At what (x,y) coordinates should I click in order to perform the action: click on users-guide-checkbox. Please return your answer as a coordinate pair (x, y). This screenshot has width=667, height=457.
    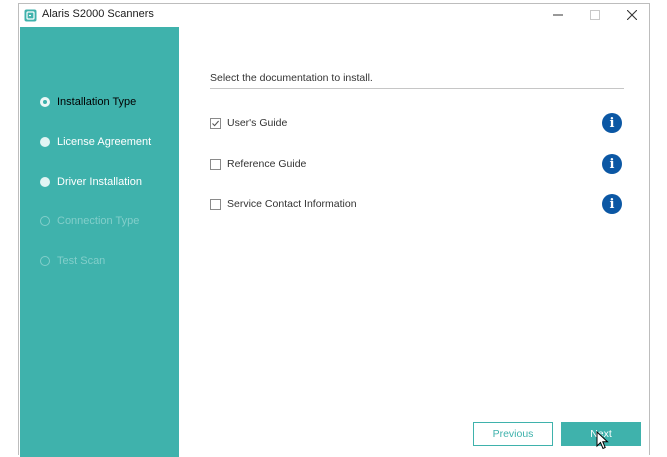
    Looking at the image, I should click on (215, 123).